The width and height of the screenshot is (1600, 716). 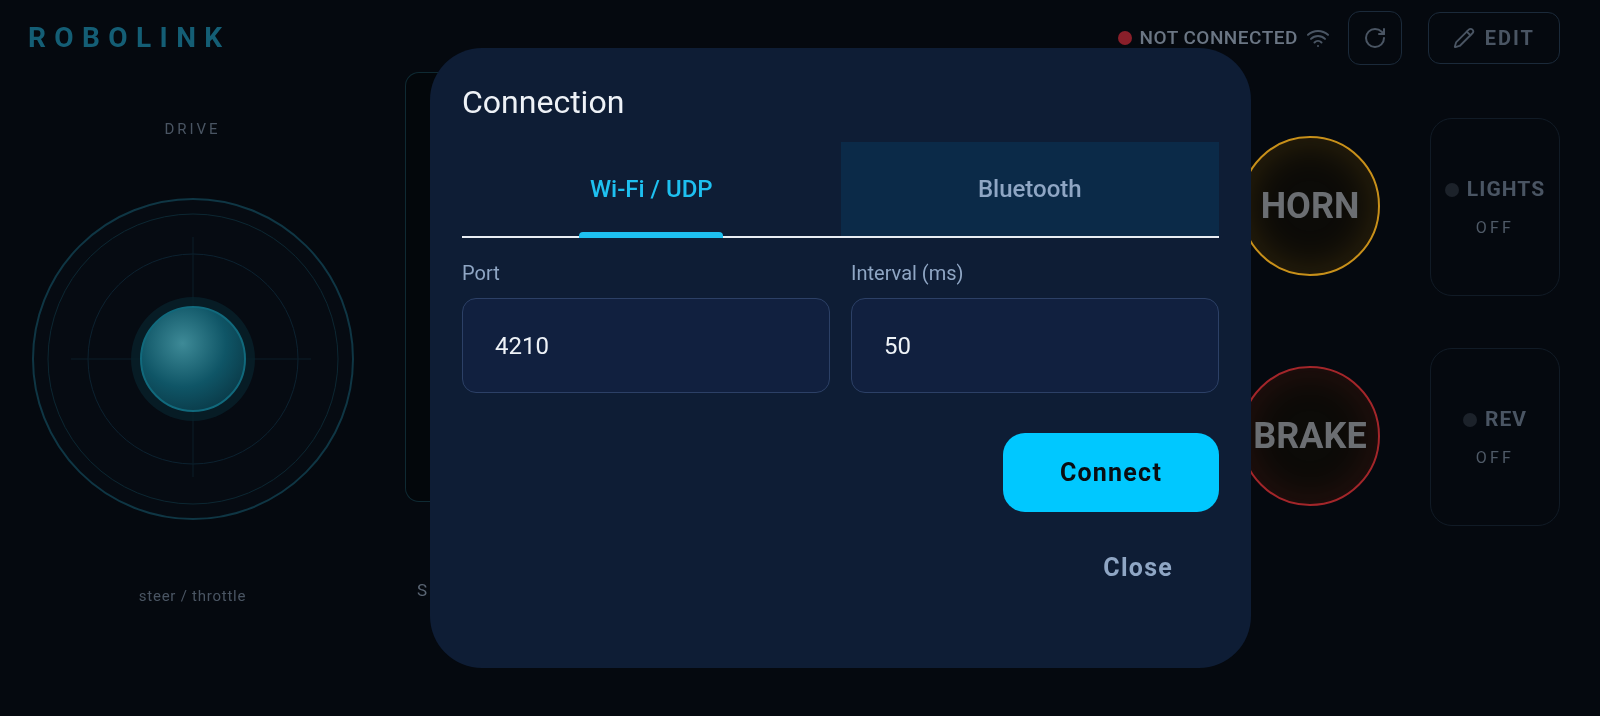 I want to click on pencil-icon, so click(x=1463, y=38).